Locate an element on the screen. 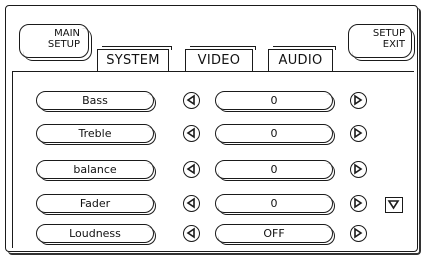 This screenshot has width=423, height=257. tab-system: SYSTEM is located at coordinates (134, 58).